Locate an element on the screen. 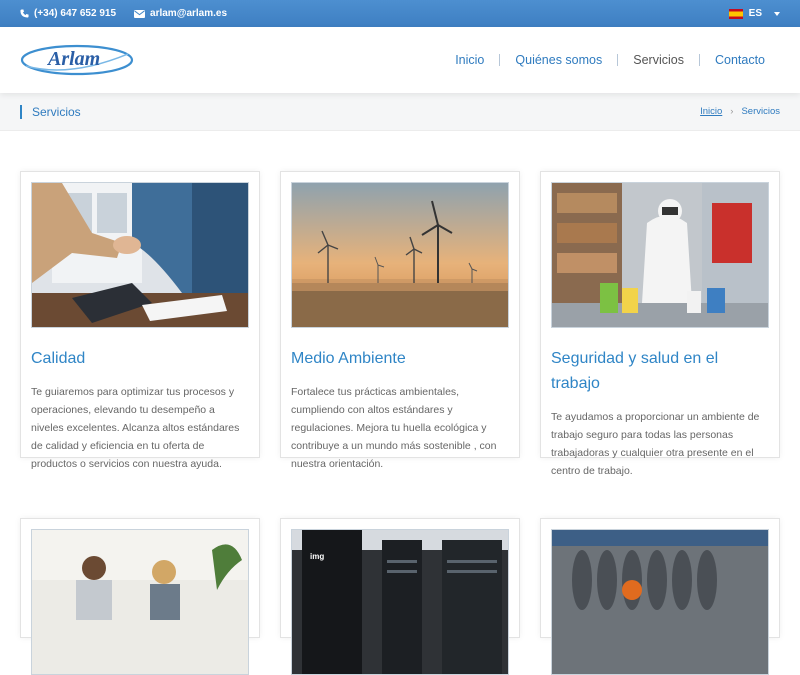 The height and width of the screenshot is (675, 800). language-code: ES is located at coordinates (755, 13).